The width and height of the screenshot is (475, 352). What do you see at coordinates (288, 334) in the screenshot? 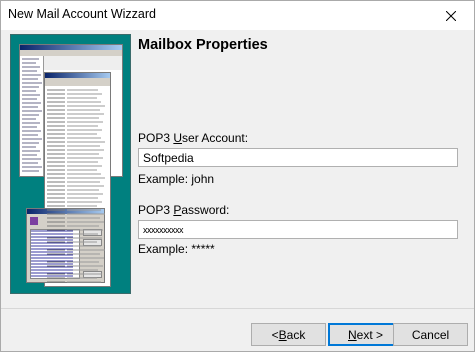
I see `back-button: < Back` at bounding box center [288, 334].